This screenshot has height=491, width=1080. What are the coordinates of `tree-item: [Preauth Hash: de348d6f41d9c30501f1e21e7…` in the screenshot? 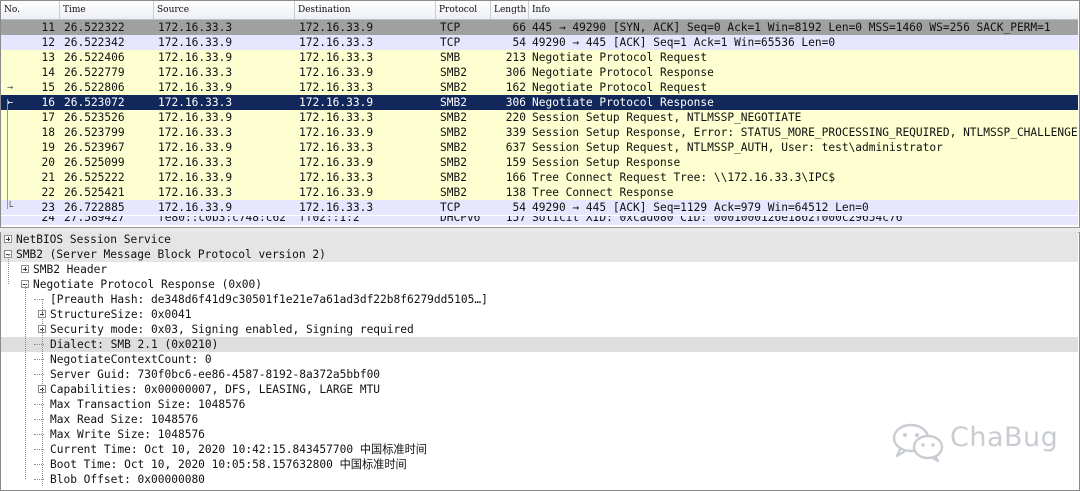 It's located at (539, 299).